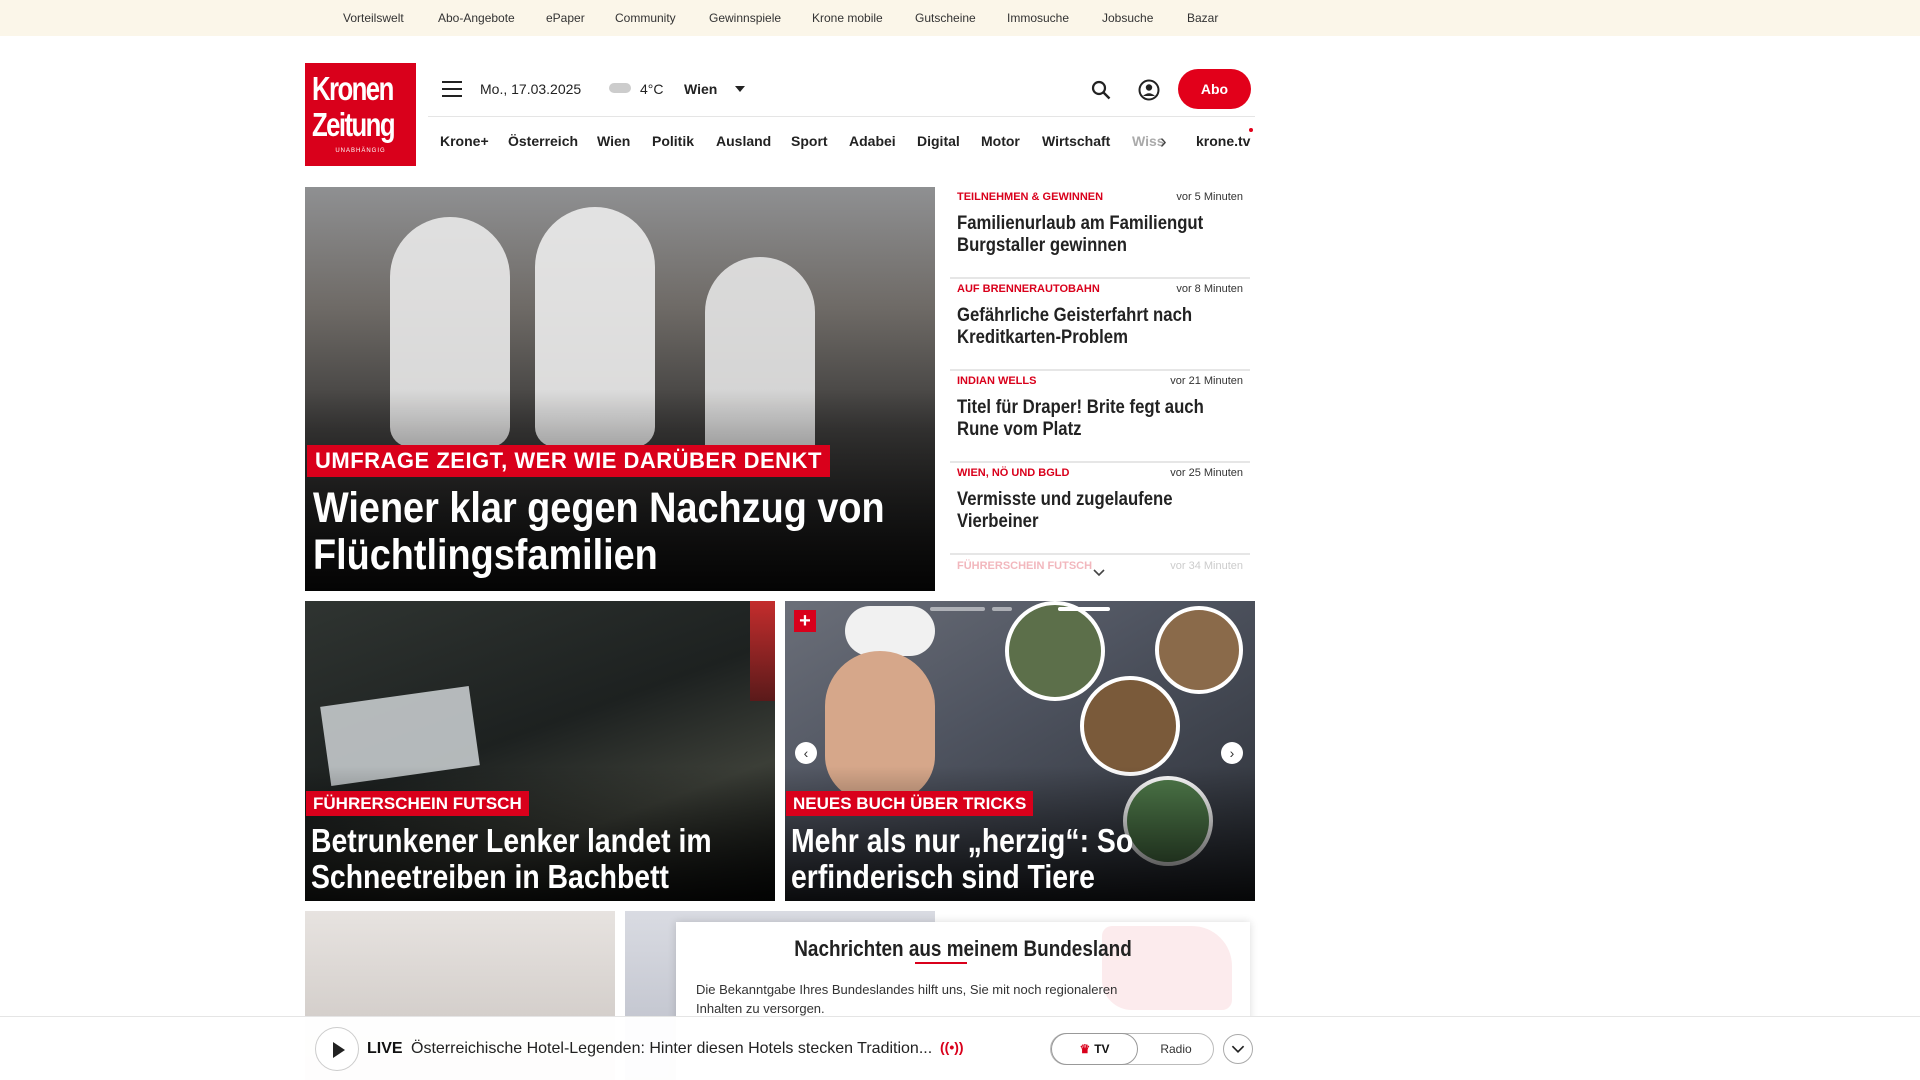 The width and height of the screenshot is (1920, 1080). I want to click on broadcast-icon: ((•)), so click(952, 1047).